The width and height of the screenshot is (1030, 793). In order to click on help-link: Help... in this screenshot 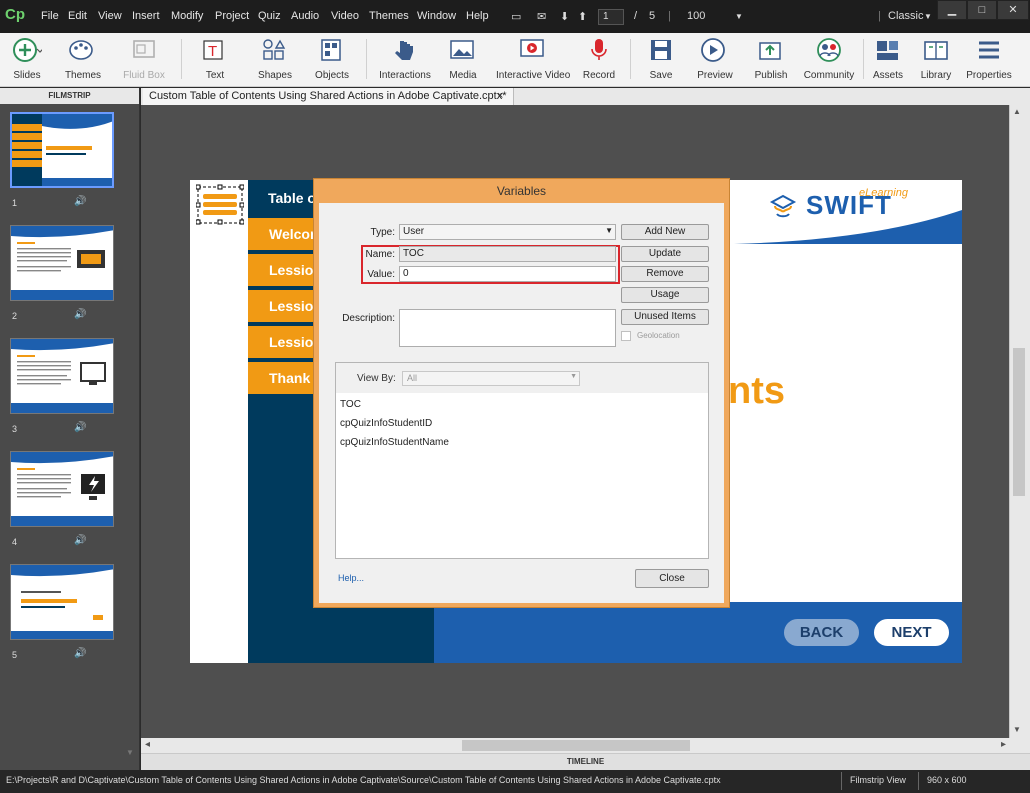, I will do `click(351, 578)`.